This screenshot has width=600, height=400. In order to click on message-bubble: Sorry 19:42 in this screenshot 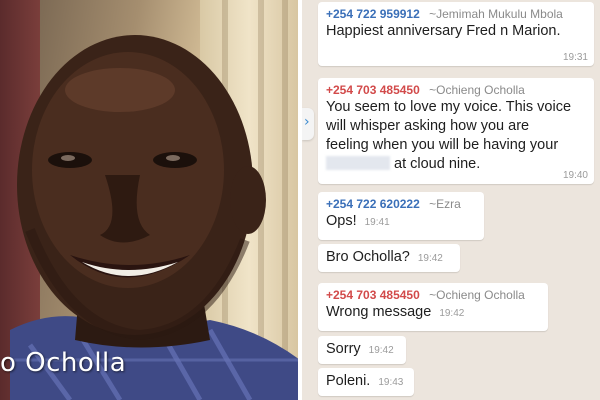, I will do `click(362, 350)`.